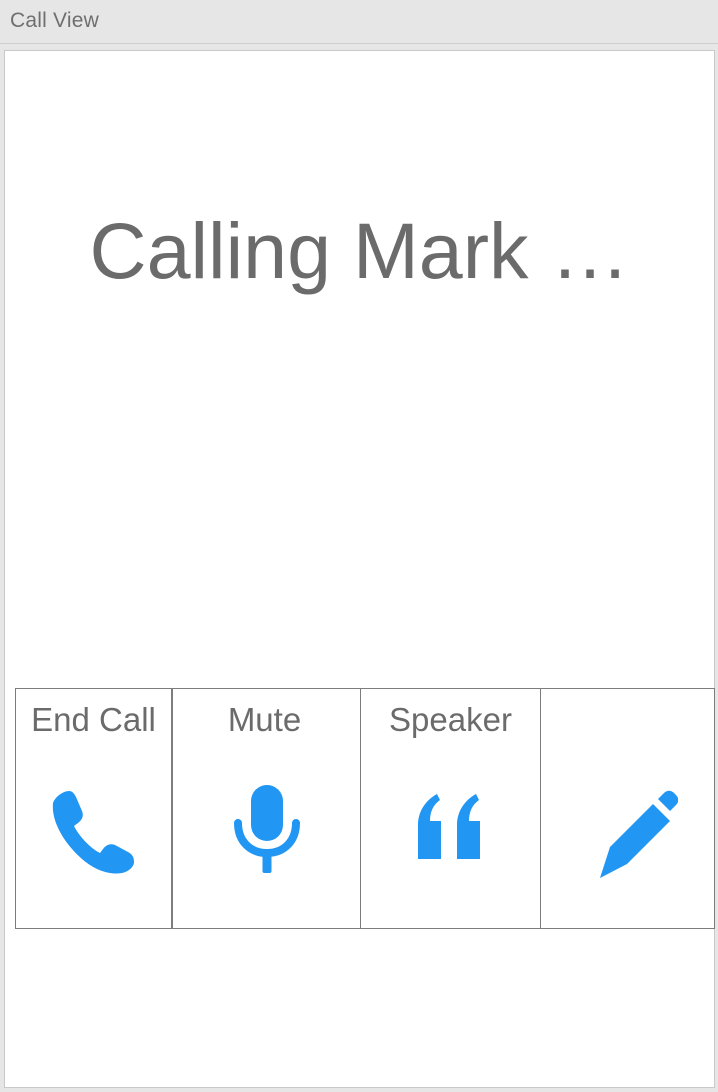 The height and width of the screenshot is (1092, 718). What do you see at coordinates (359, 22) in the screenshot?
I see `title-bar: Call View` at bounding box center [359, 22].